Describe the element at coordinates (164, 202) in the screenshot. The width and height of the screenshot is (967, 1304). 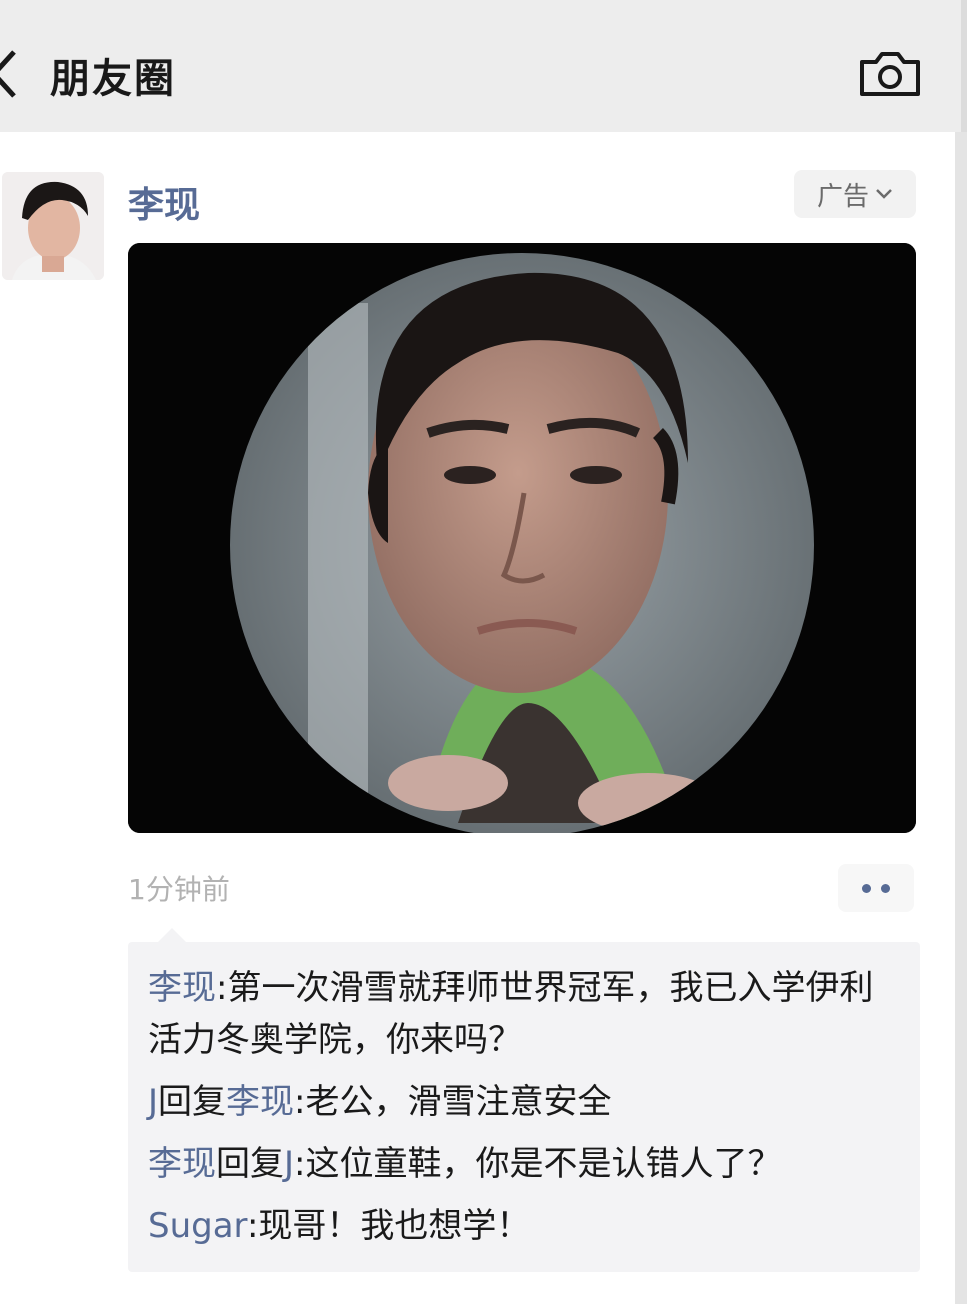
I see `post-author: 李现` at that location.